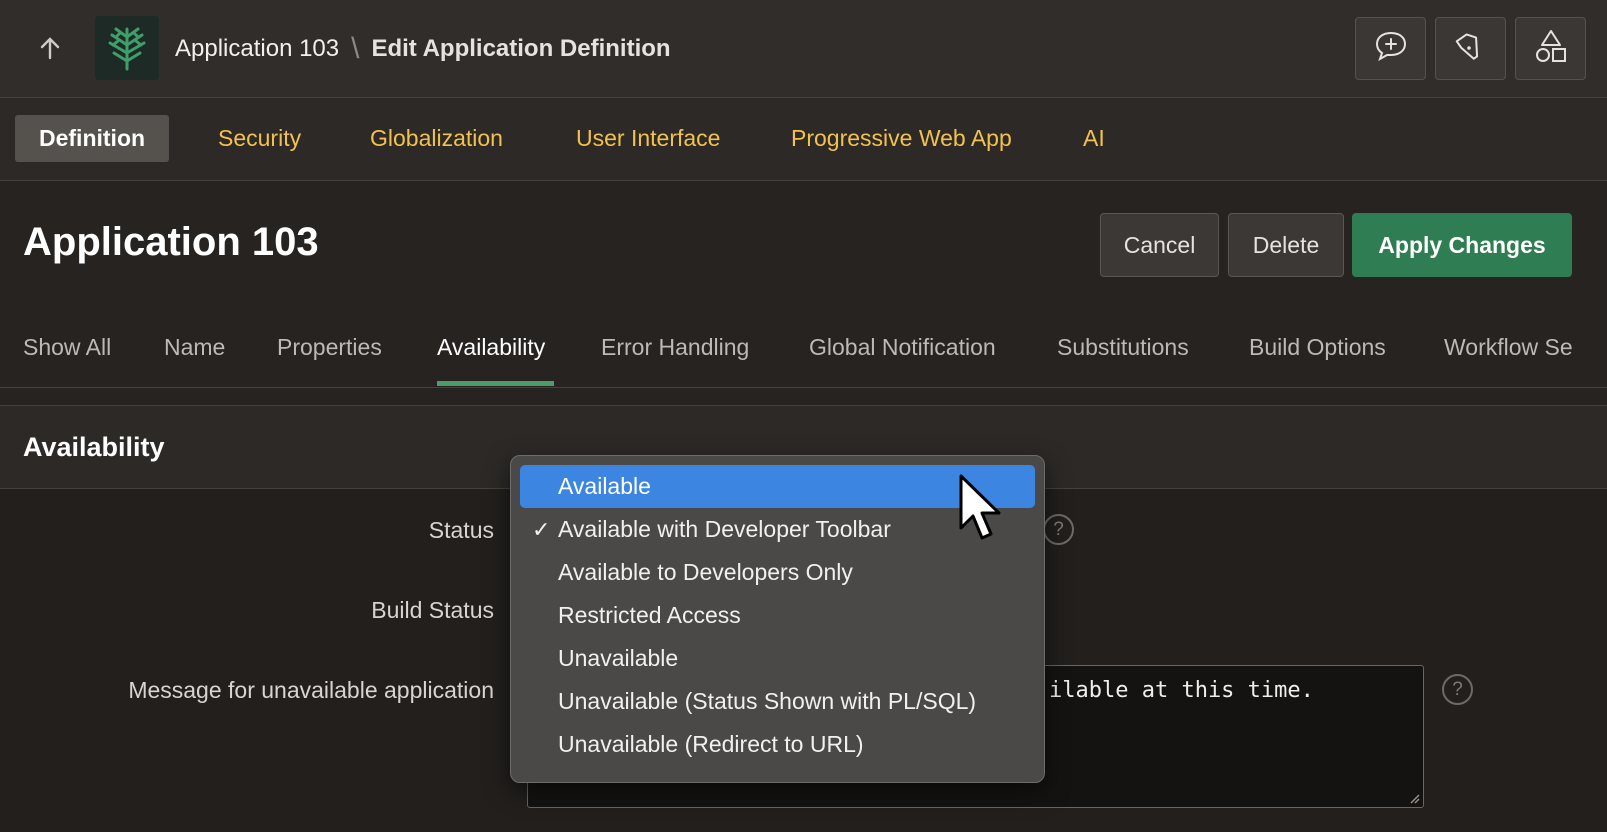 The height and width of the screenshot is (832, 1607). I want to click on mouse-cursor-icon, so click(980, 507).